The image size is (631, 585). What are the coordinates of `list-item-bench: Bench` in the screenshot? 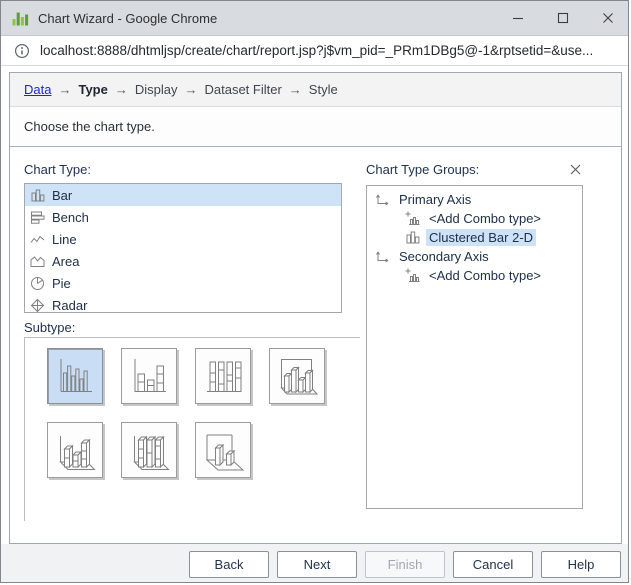 It's located at (183, 217).